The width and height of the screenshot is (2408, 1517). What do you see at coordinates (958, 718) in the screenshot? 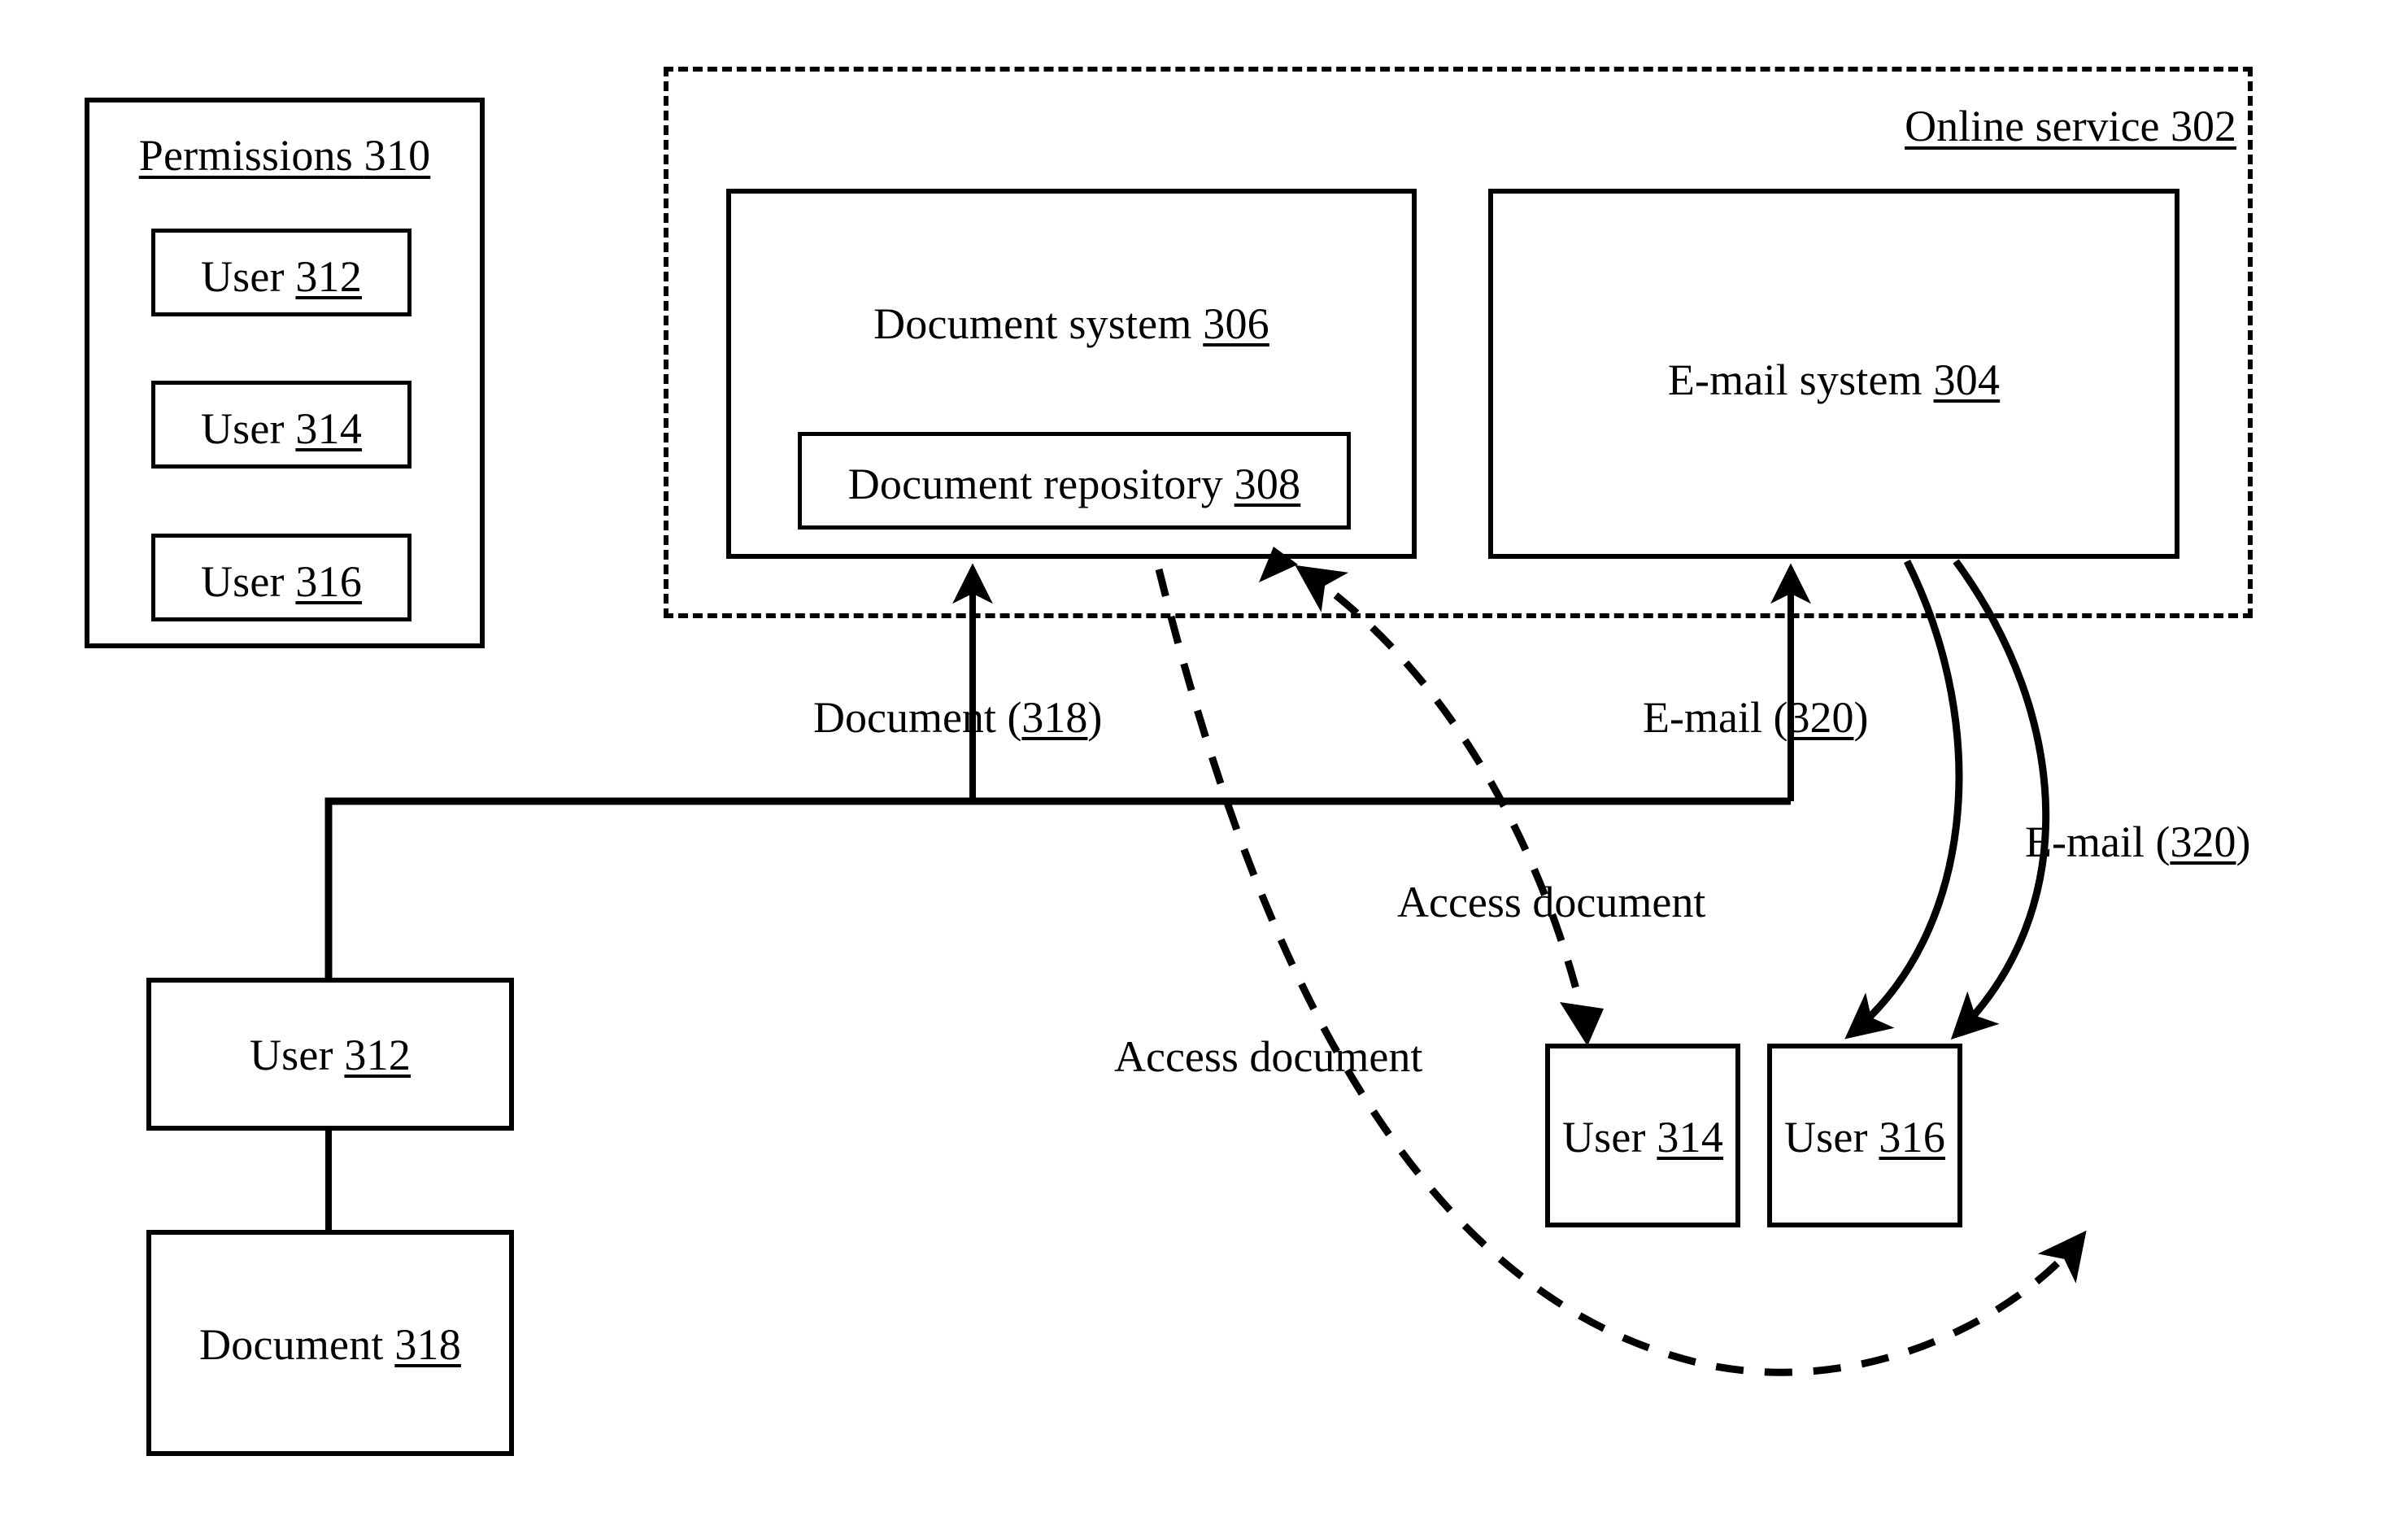
I see `label-document-upload: Document (318)` at bounding box center [958, 718].